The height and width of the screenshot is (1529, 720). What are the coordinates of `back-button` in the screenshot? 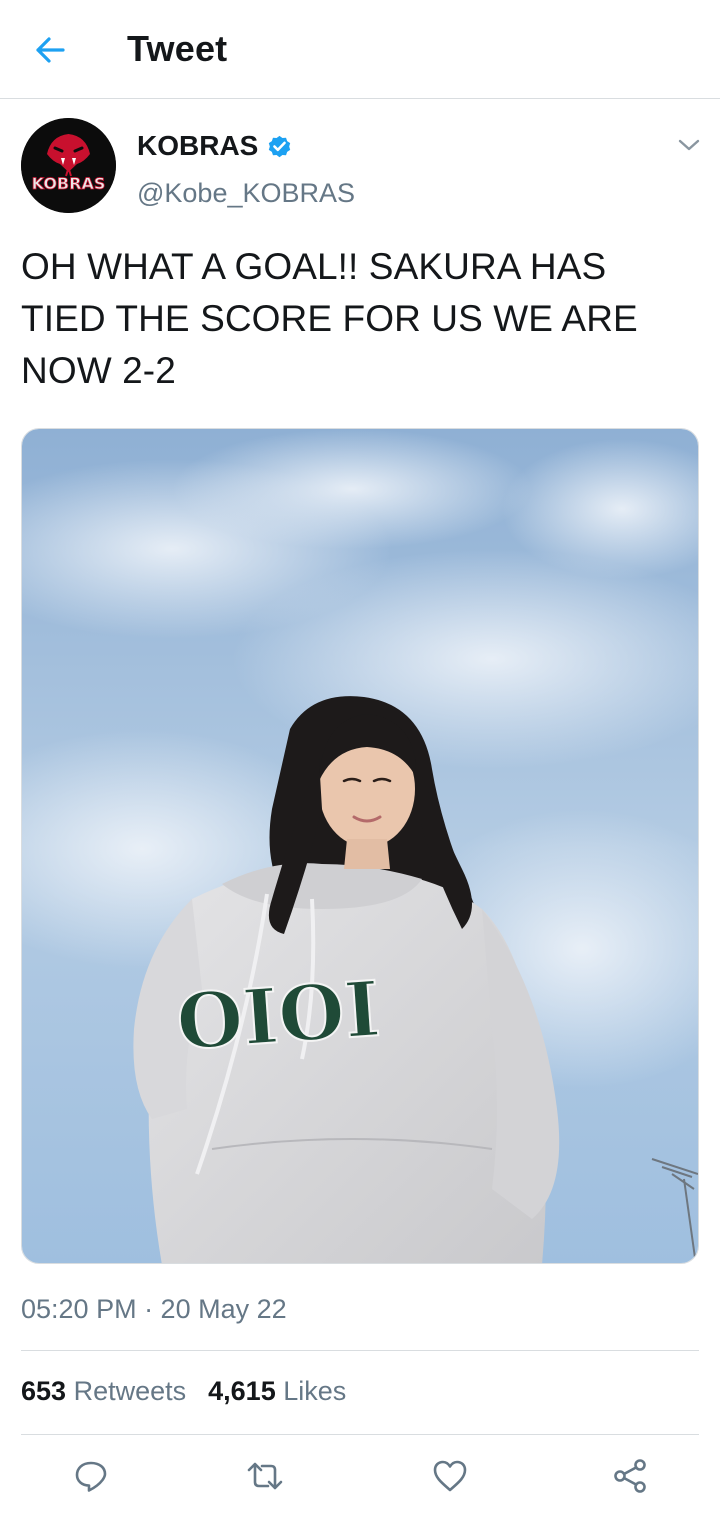 It's located at (50, 50).